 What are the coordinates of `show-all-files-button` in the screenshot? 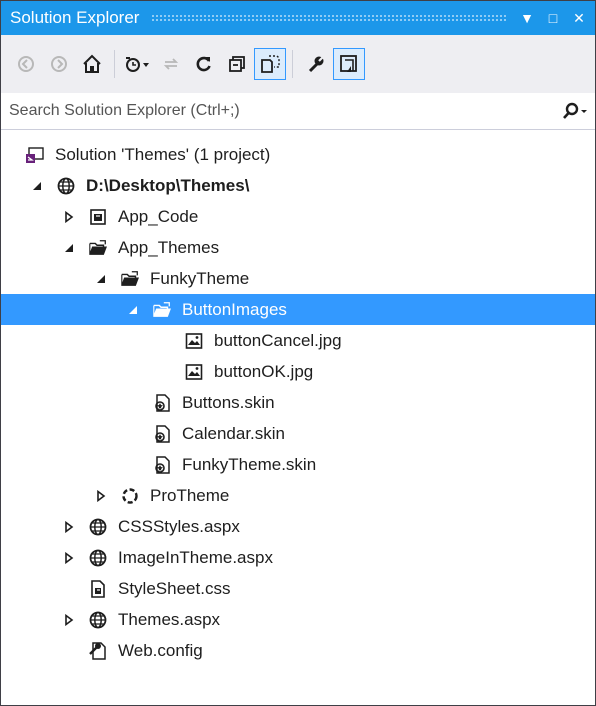 It's located at (270, 64).